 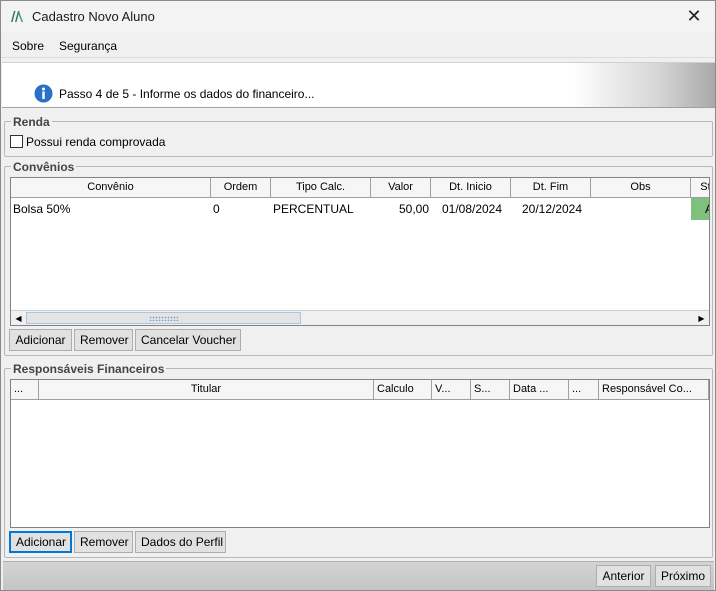 What do you see at coordinates (180, 542) in the screenshot?
I see `profile-data-button: Dados do Perfil` at bounding box center [180, 542].